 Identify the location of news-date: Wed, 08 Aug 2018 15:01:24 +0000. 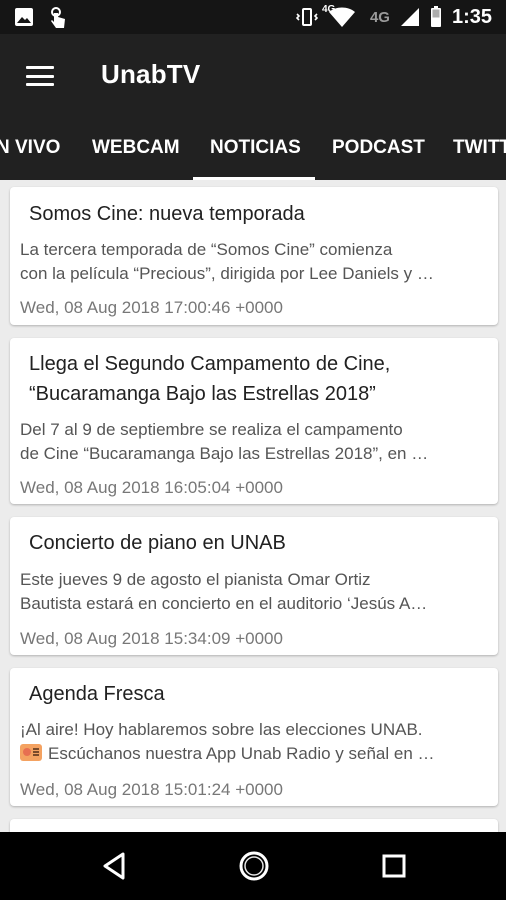
(151, 789).